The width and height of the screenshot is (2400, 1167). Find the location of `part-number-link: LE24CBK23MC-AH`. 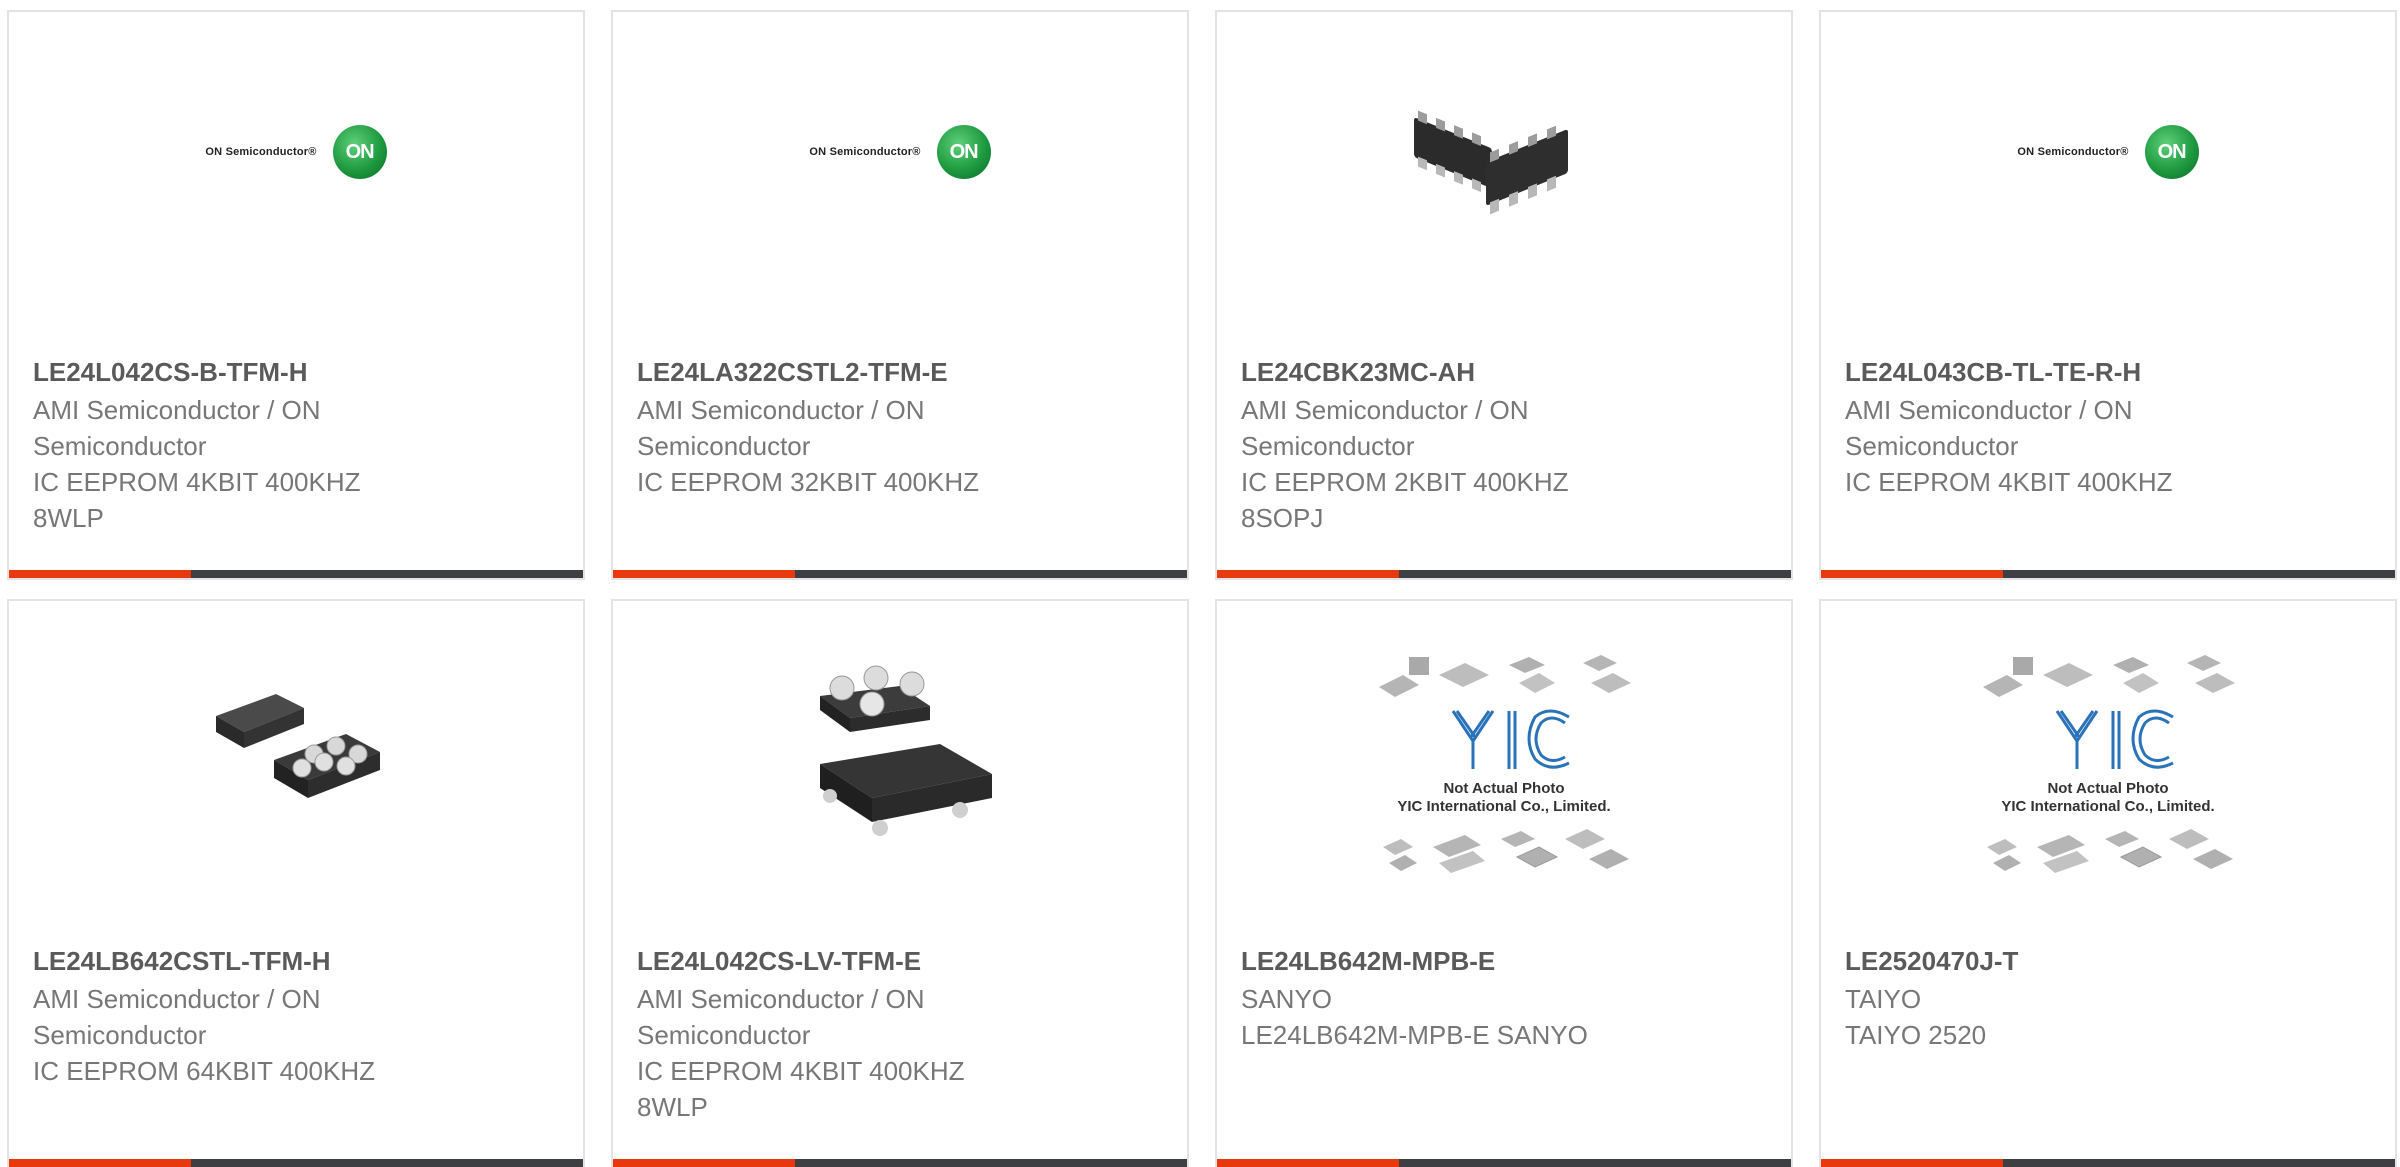

part-number-link: LE24CBK23MC-AH is located at coordinates (1504, 372).